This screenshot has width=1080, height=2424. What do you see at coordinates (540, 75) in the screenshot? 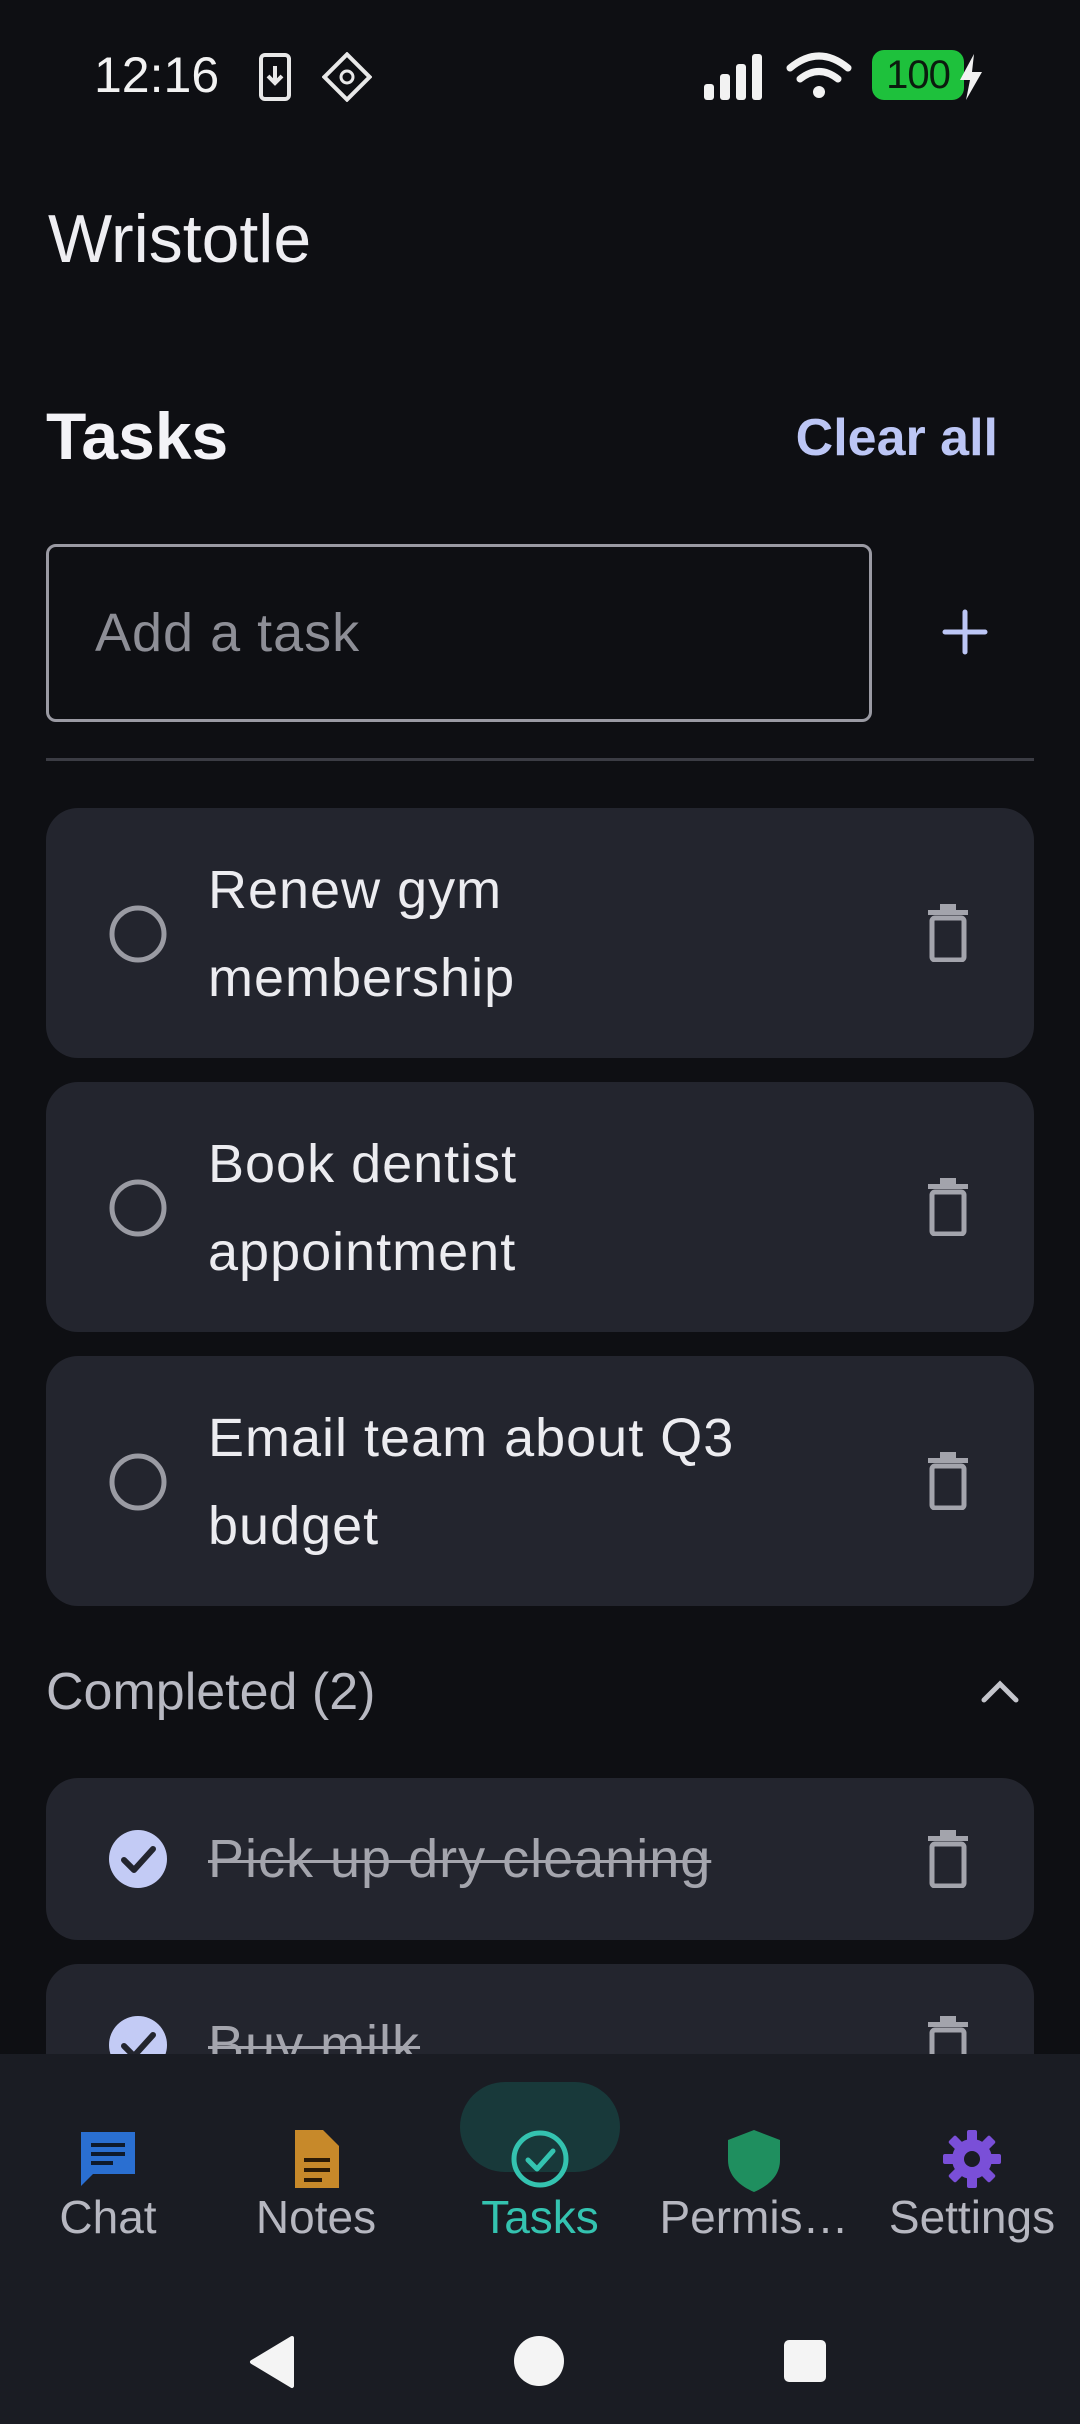
I see `status-bar: 12:16 100` at bounding box center [540, 75].